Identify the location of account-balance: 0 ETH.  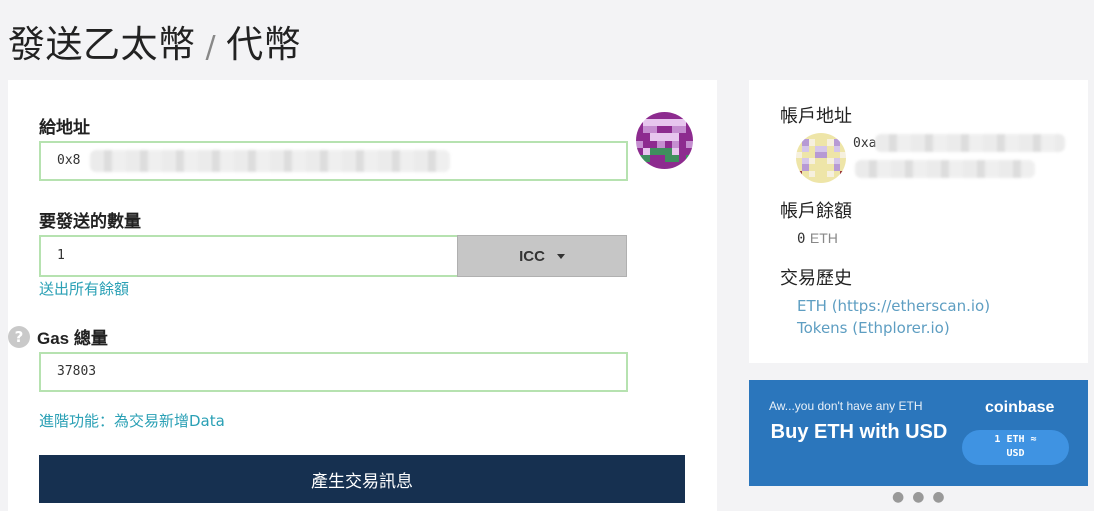
(817, 238).